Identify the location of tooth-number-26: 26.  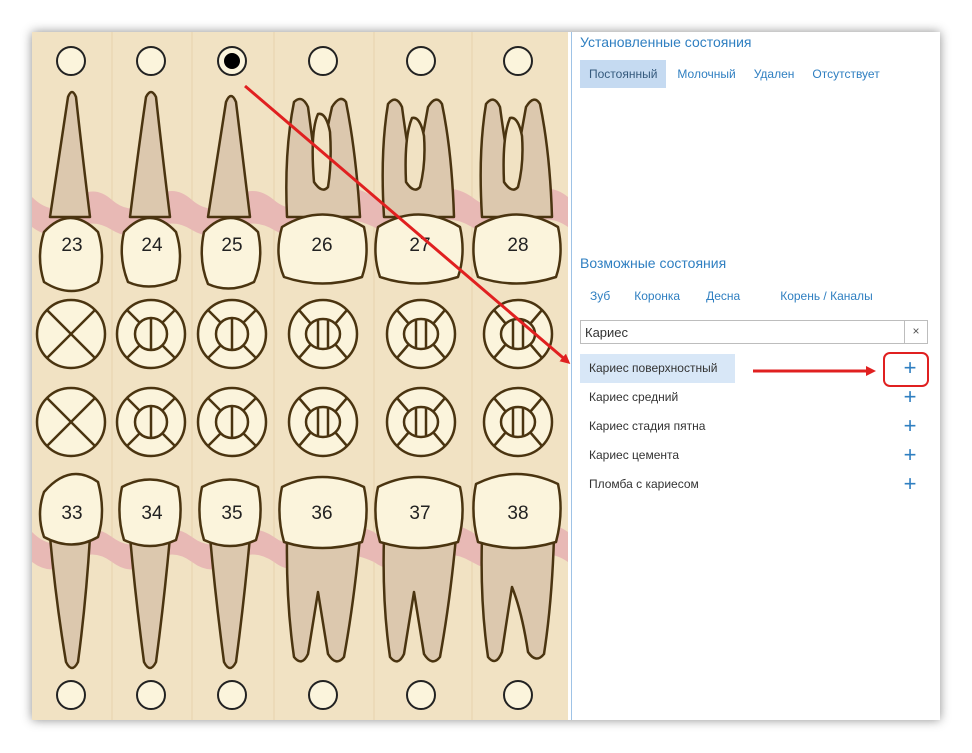
(321, 245).